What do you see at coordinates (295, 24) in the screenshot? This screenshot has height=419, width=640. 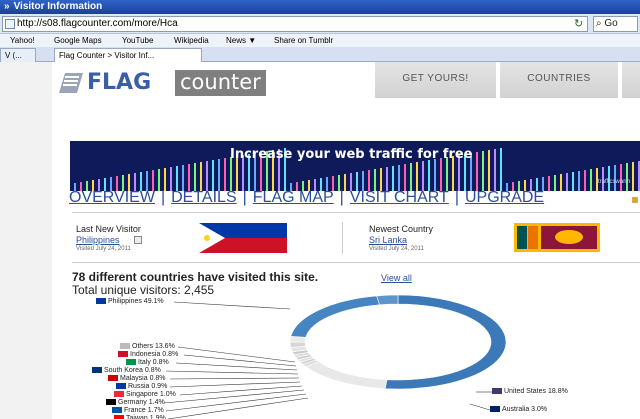 I see `address-bar: http://s08.flagcounter.com/more/Hca` at bounding box center [295, 24].